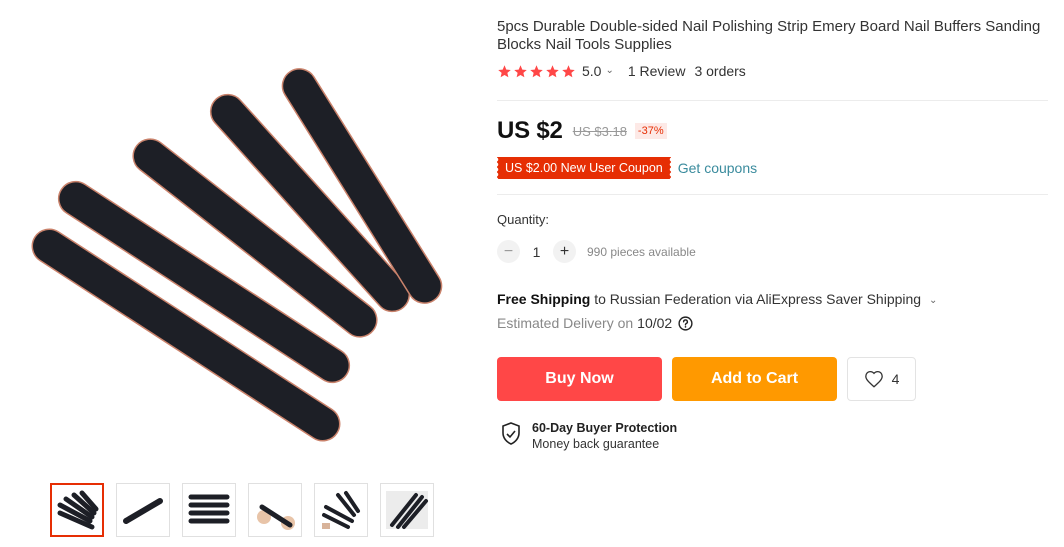  What do you see at coordinates (641, 251) in the screenshot?
I see `available-stock: 990 pieces available` at bounding box center [641, 251].